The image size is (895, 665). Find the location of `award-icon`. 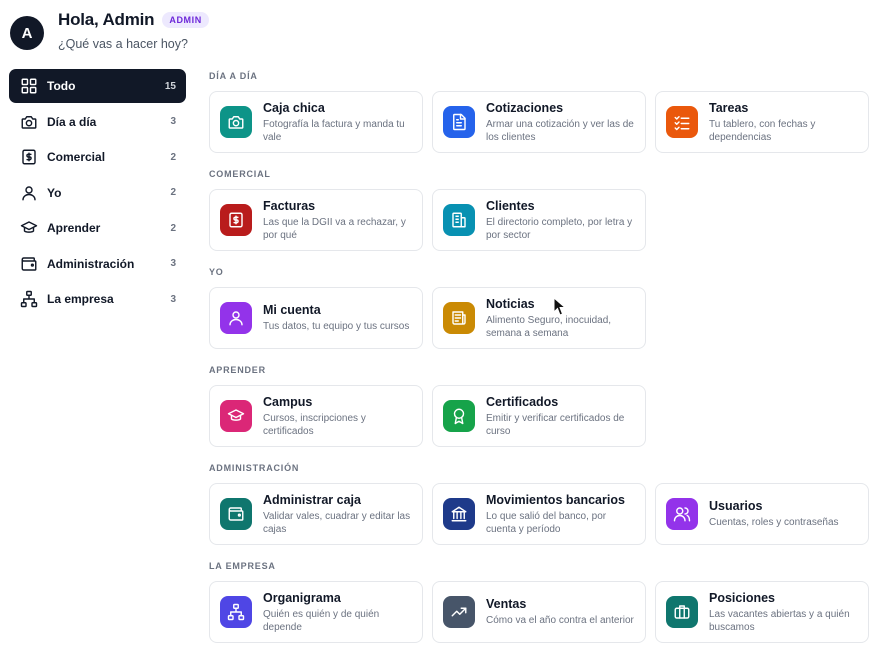

award-icon is located at coordinates (459, 416).